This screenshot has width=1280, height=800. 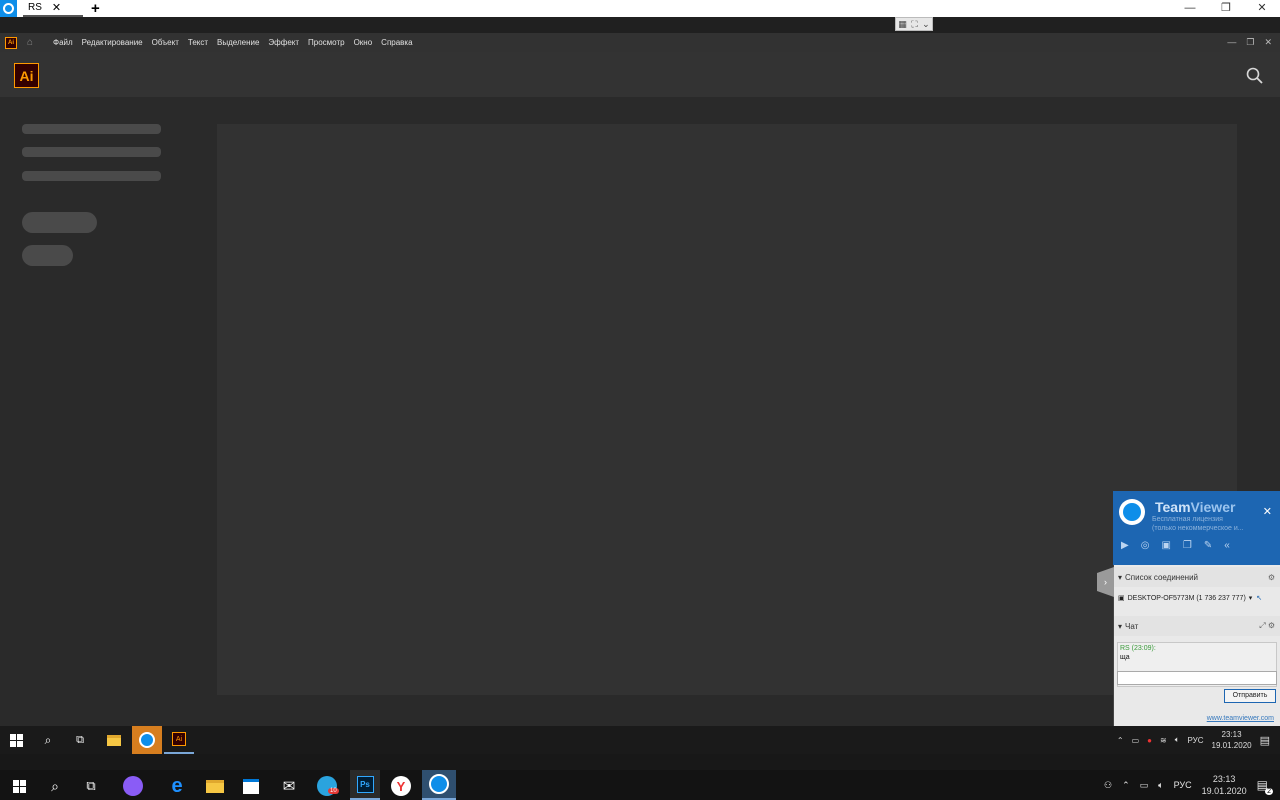 What do you see at coordinates (91, 152) in the screenshot?
I see `skeleton-line` at bounding box center [91, 152].